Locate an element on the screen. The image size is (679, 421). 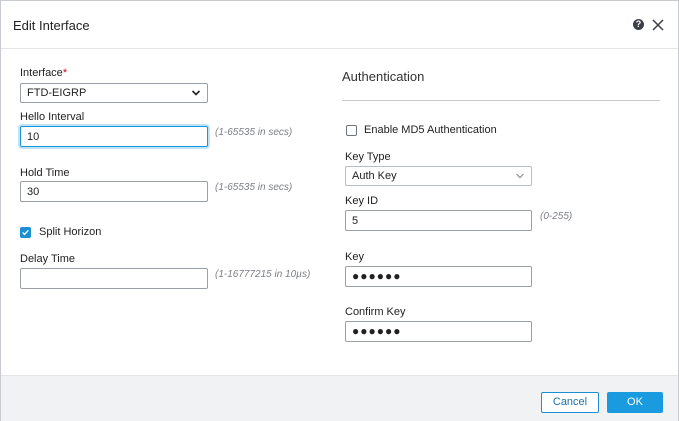
interface-label-text: Interface is located at coordinates (41, 73).